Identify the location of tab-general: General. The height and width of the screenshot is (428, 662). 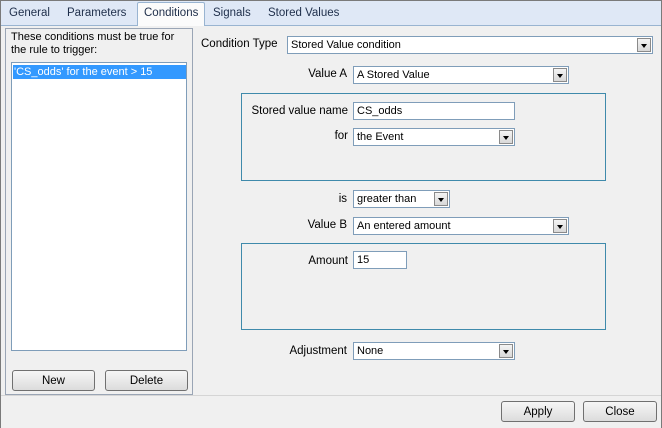
(29, 13).